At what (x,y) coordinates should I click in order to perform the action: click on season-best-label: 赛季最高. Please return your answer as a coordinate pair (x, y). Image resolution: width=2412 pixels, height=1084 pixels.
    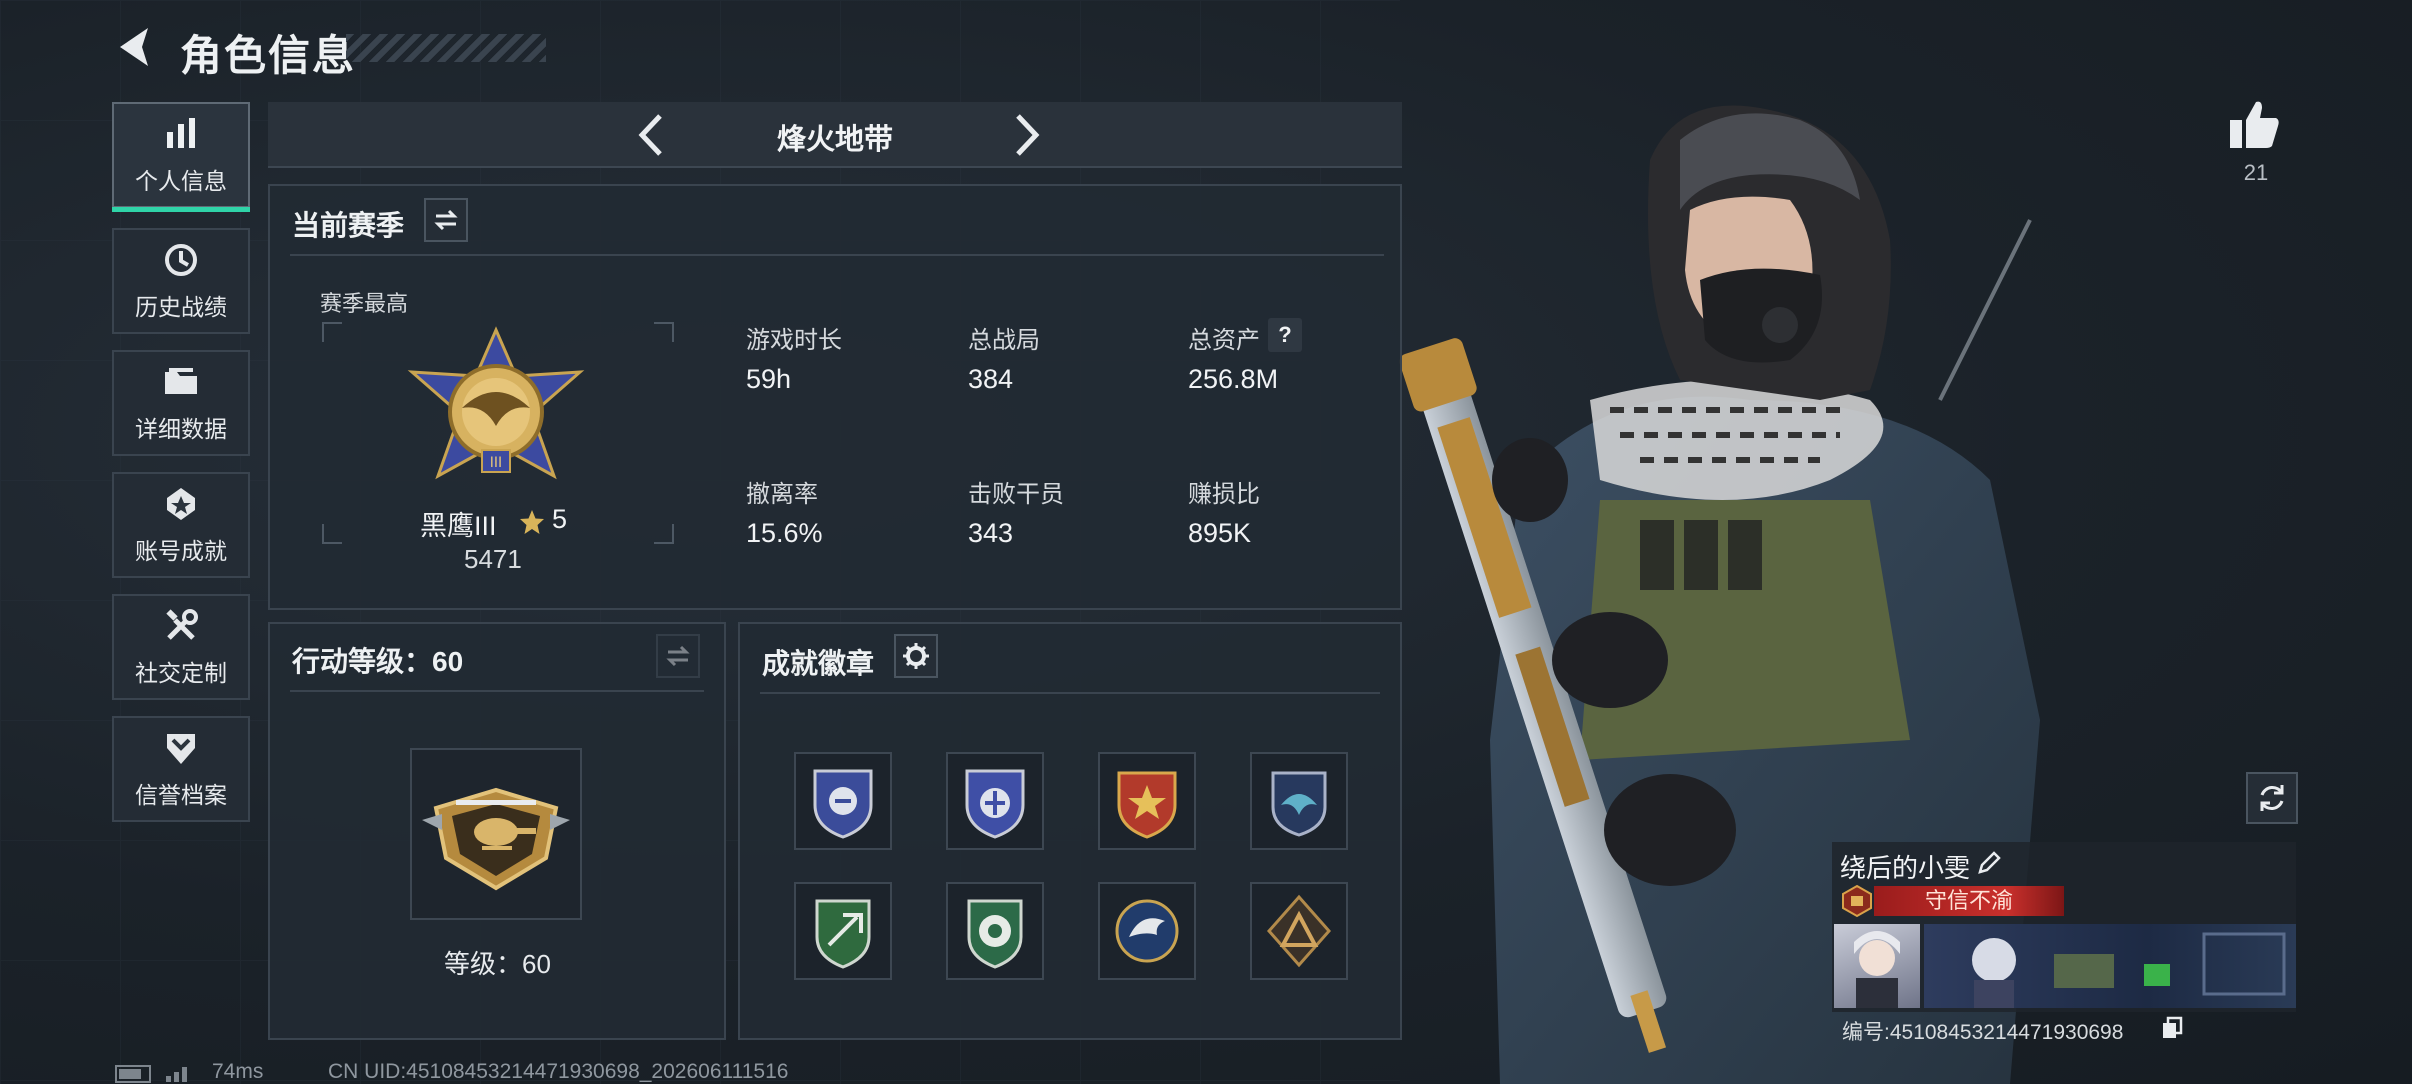
    Looking at the image, I should click on (364, 303).